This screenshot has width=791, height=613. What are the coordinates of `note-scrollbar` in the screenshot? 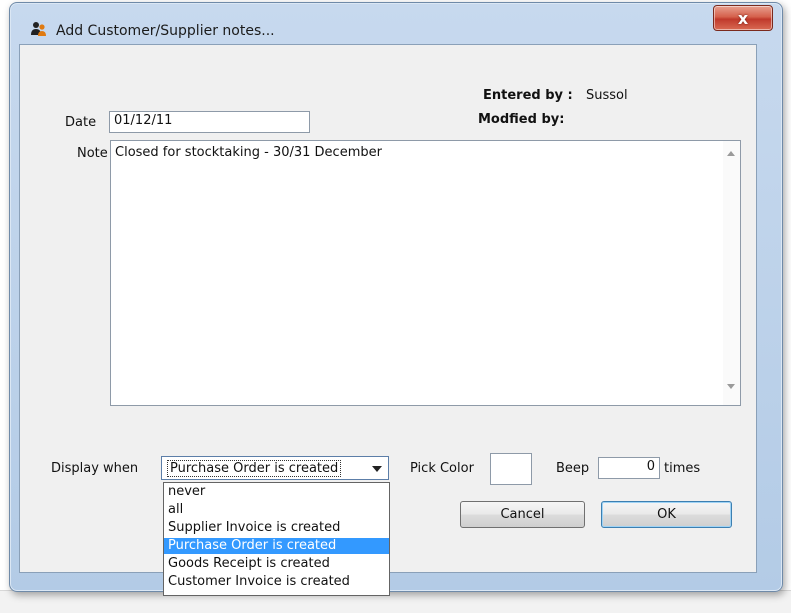 It's located at (731, 273).